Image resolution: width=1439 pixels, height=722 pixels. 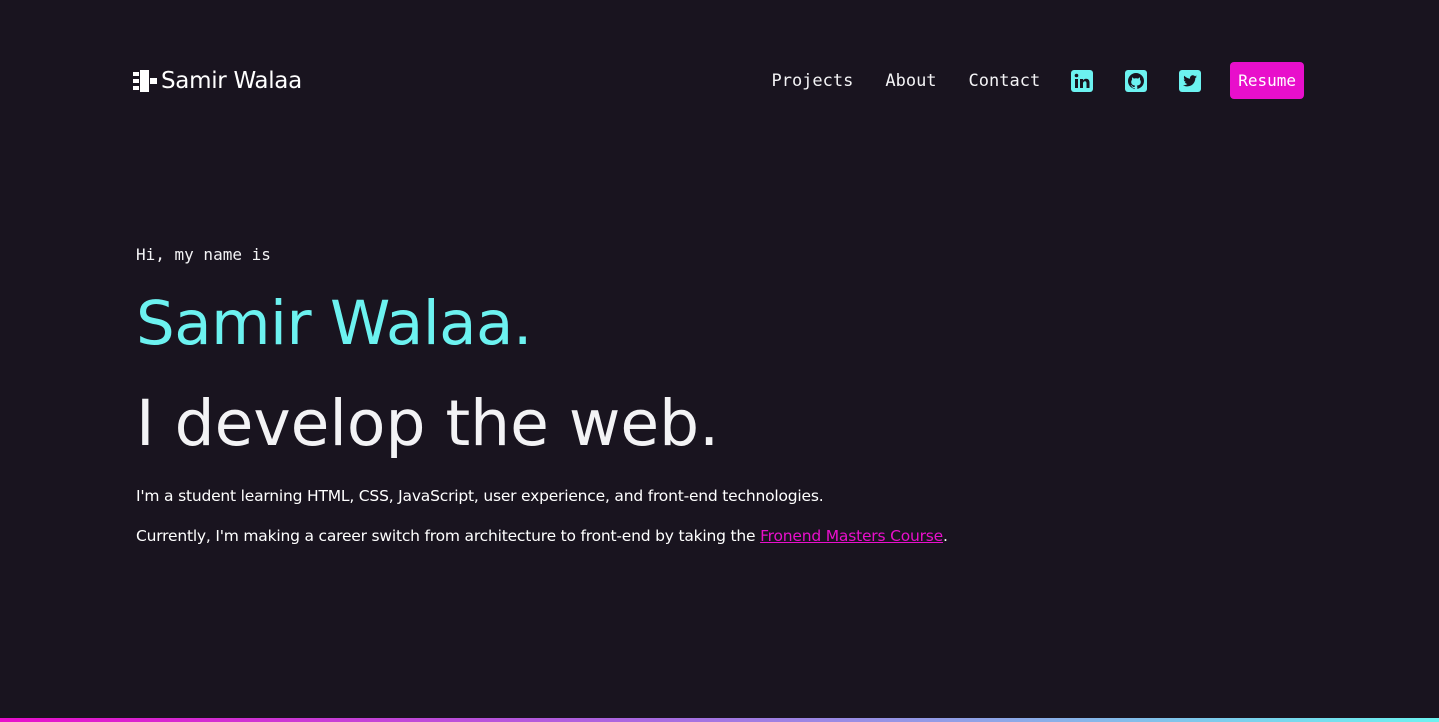 I want to click on brand-name: Samir Walaa, so click(x=231, y=81).